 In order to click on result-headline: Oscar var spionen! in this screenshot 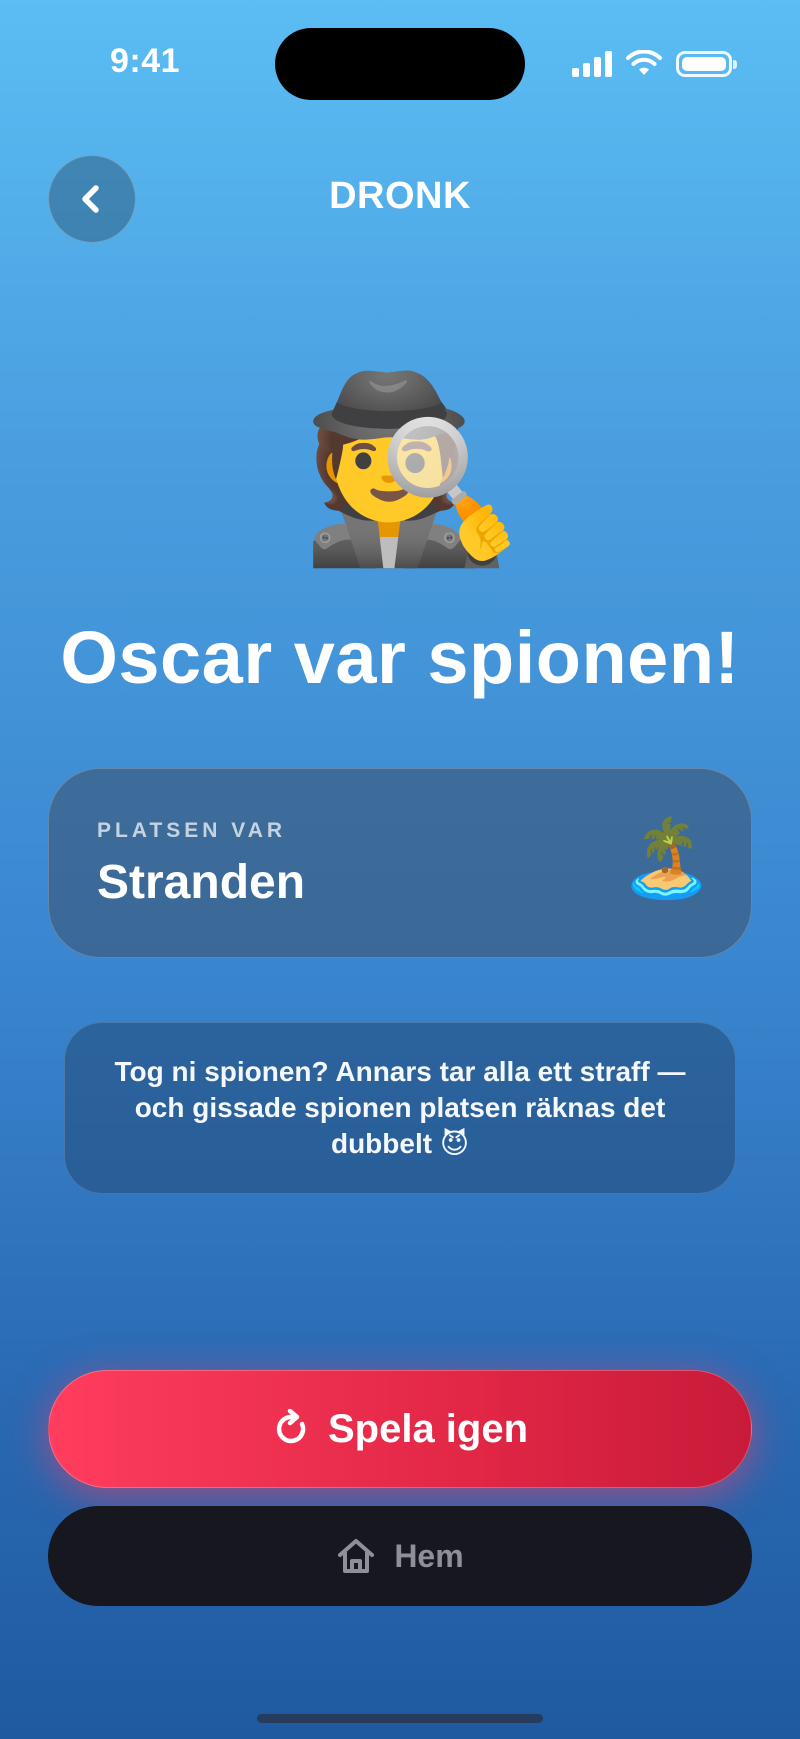, I will do `click(400, 657)`.